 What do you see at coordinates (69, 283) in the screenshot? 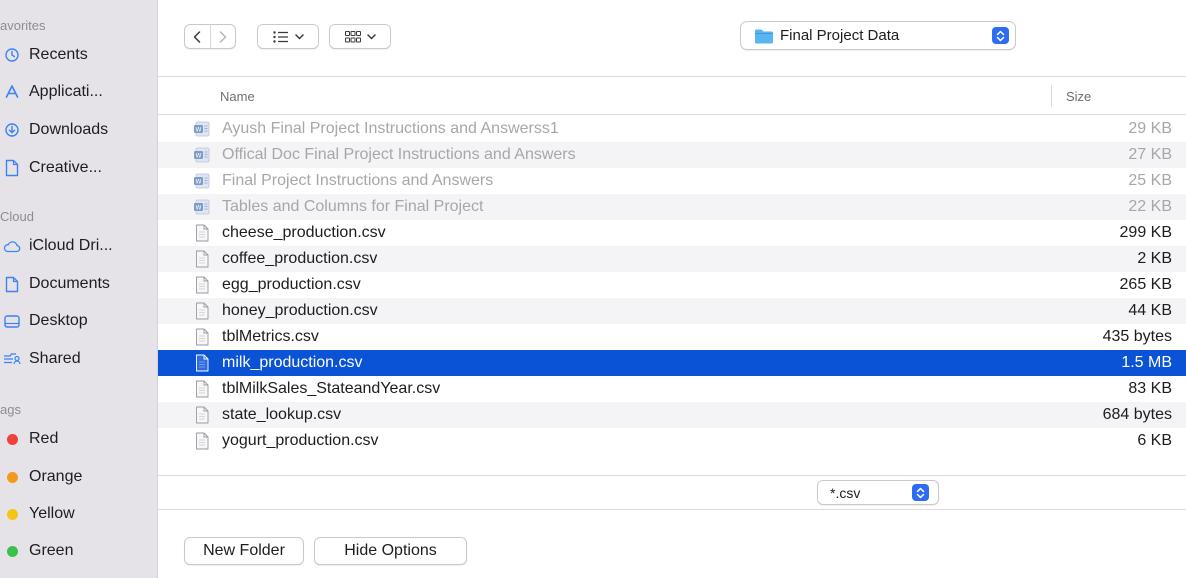
I see `sidebar-item-label: Documents` at bounding box center [69, 283].